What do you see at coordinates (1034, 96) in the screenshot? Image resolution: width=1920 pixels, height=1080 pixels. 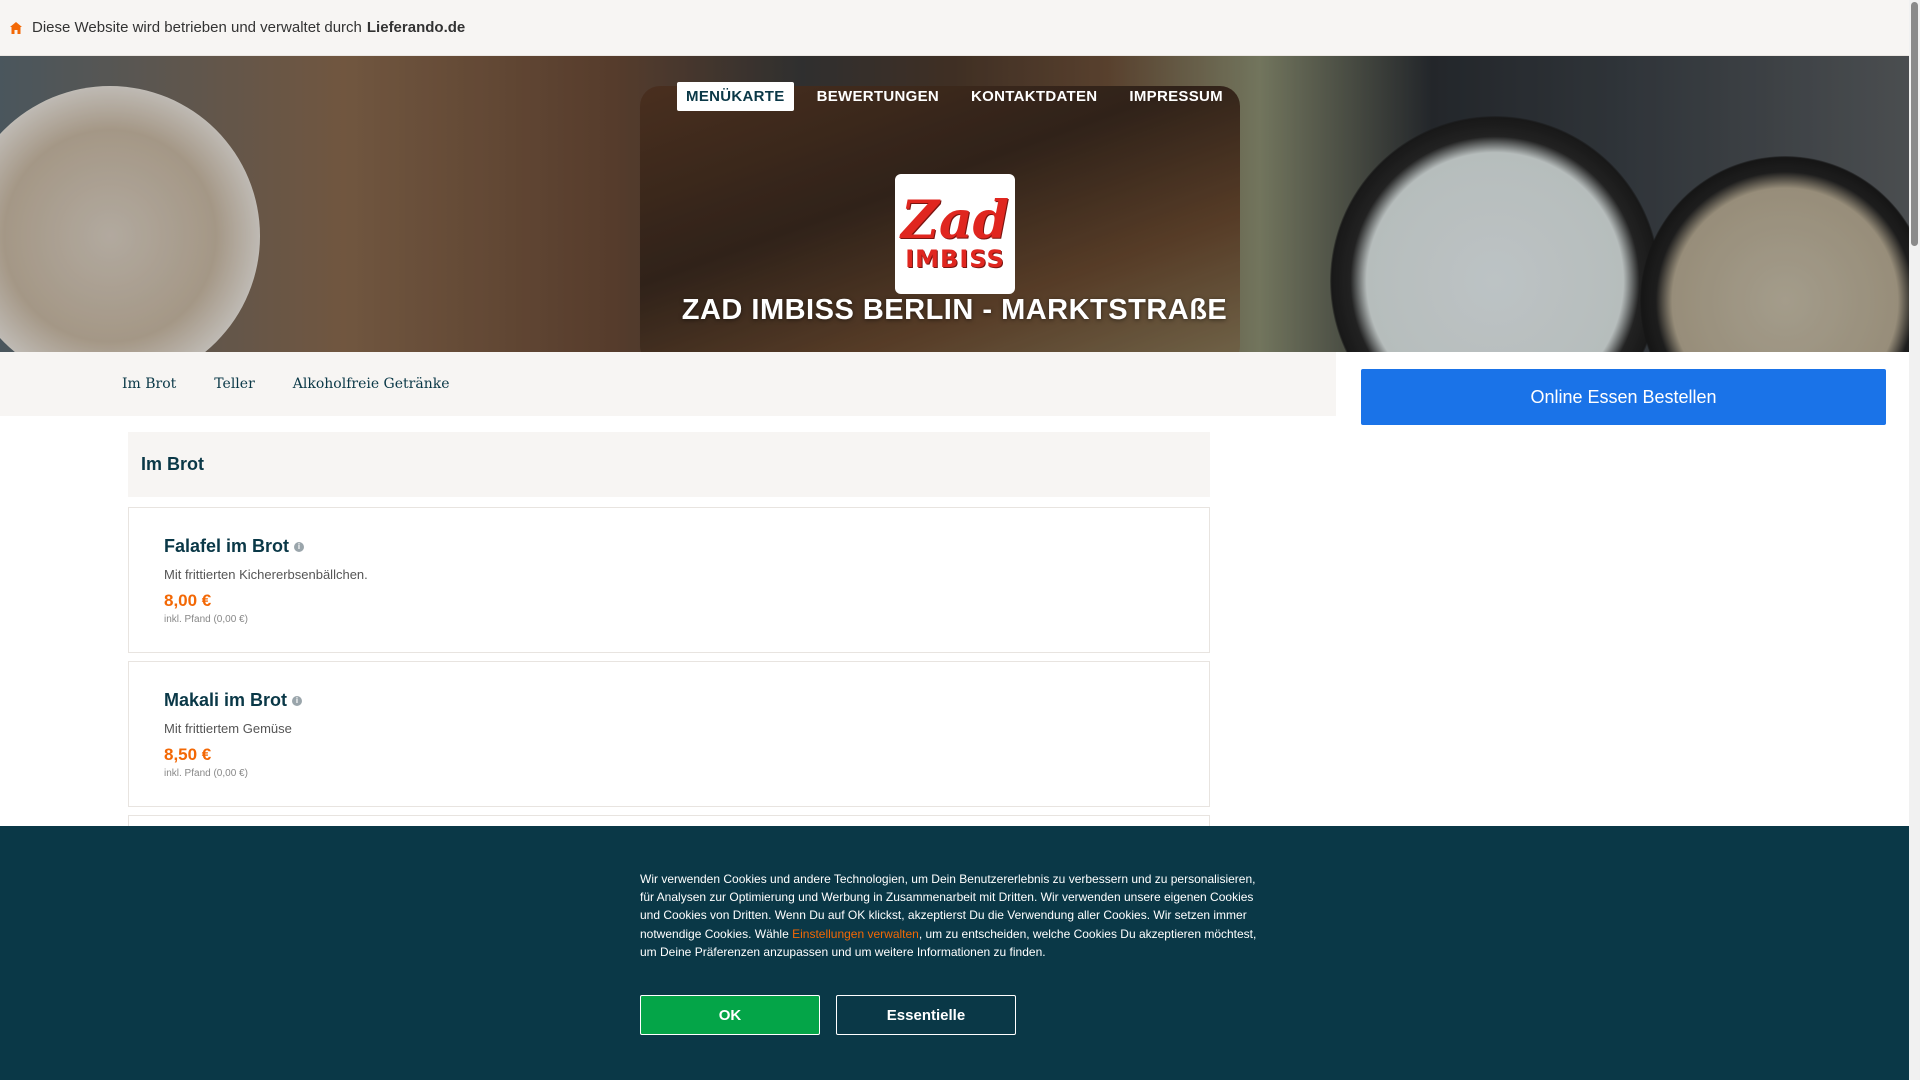 I see `nav-kontaktdaten: KONTAKTDATEN` at bounding box center [1034, 96].